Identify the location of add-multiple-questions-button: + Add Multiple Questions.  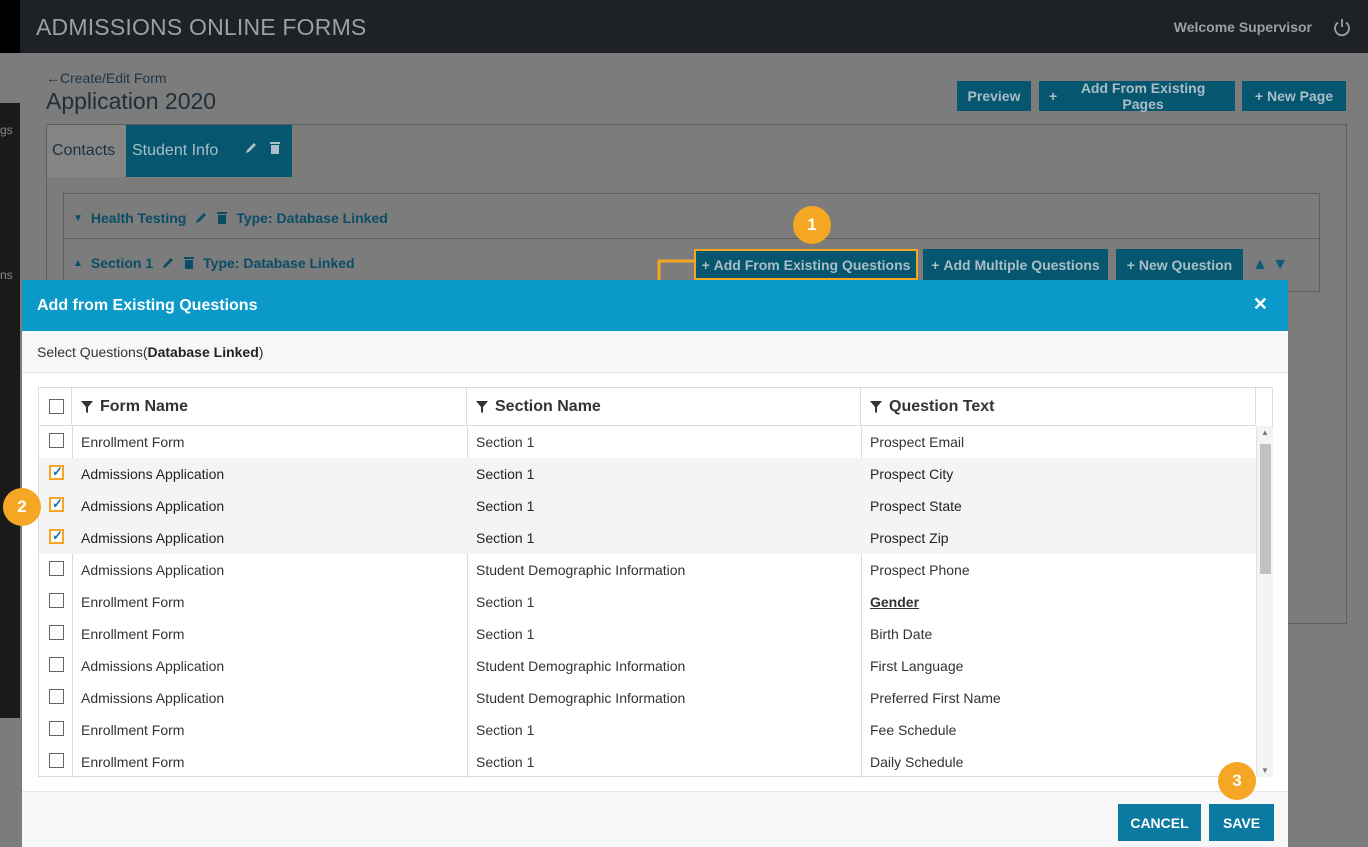
(1015, 264).